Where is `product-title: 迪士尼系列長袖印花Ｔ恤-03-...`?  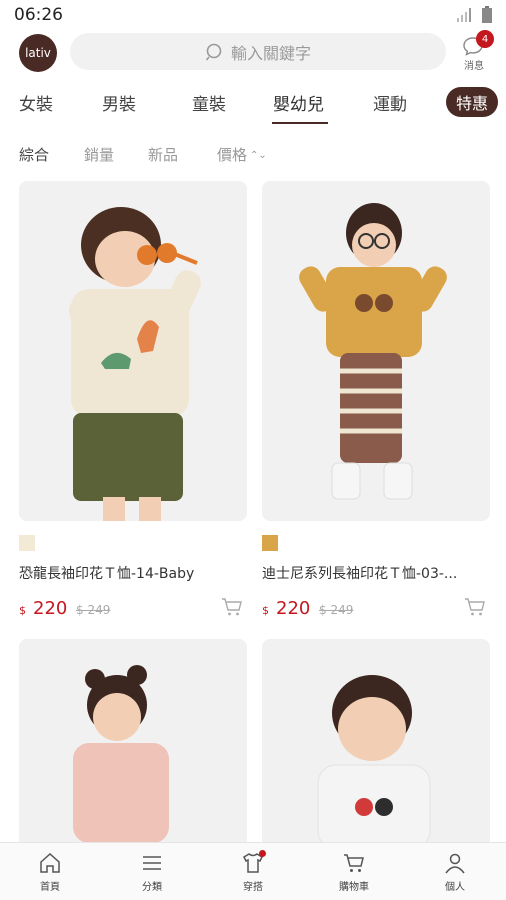
product-title: 迪士尼系列長袖印花Ｔ恤-03-... is located at coordinates (376, 573).